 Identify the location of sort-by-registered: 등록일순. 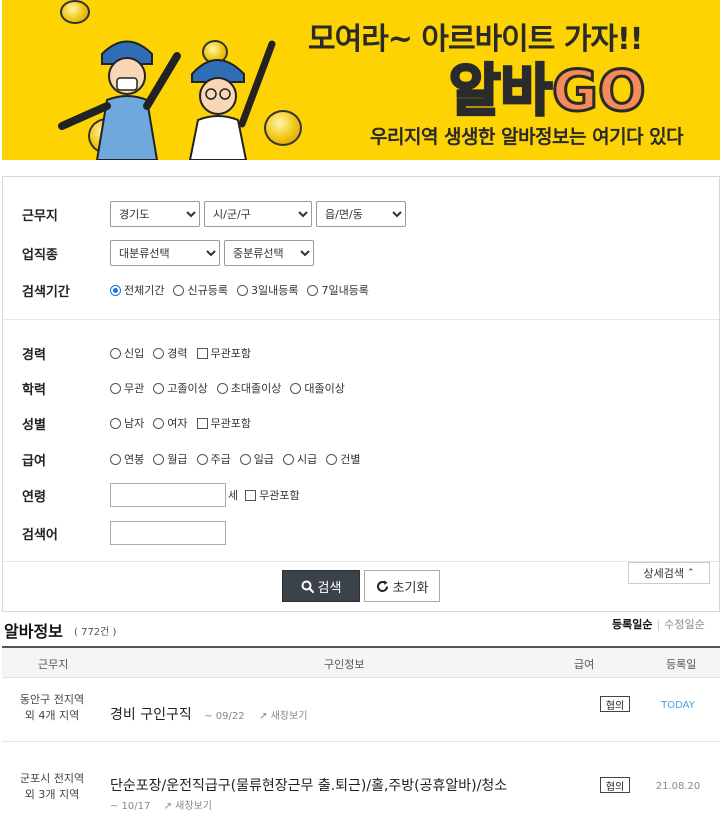
(632, 624).